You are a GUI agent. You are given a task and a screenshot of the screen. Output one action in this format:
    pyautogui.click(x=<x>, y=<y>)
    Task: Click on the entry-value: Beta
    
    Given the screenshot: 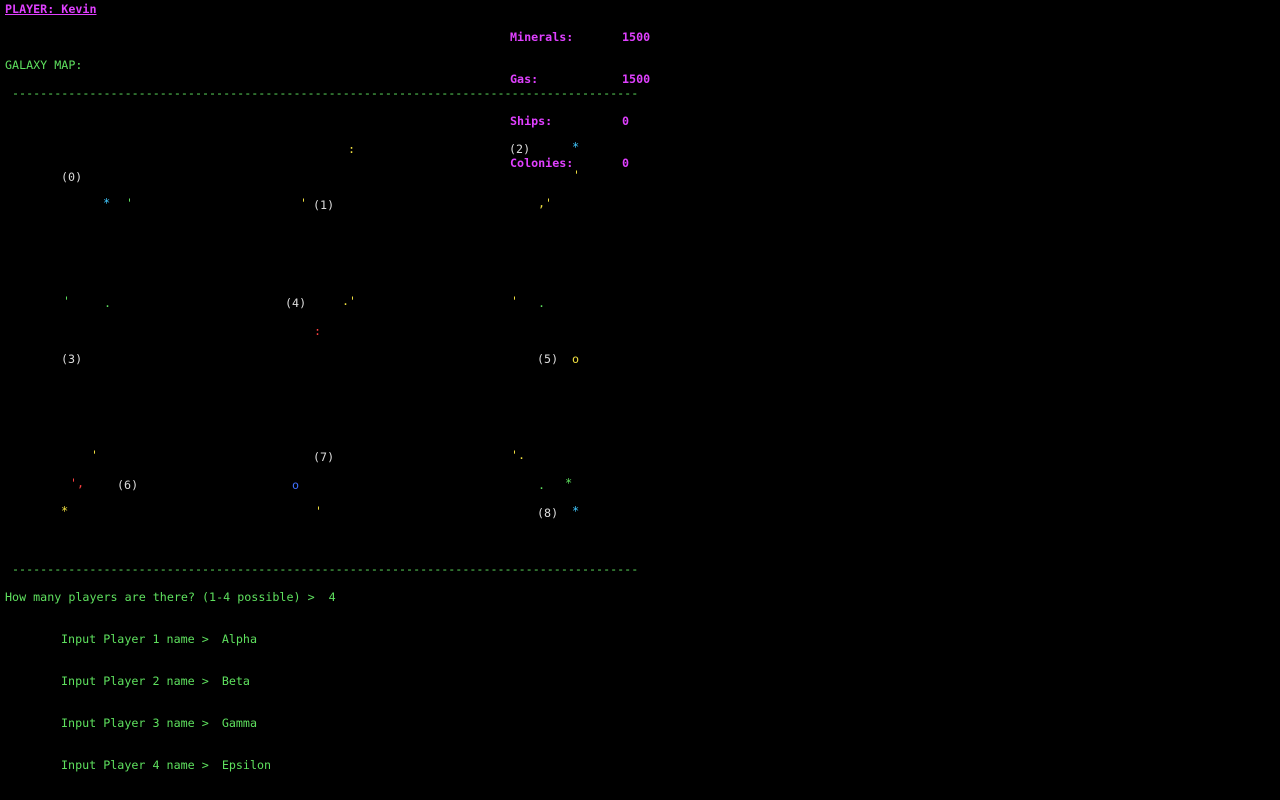 What is the action you would take?
    pyautogui.click(x=235, y=681)
    